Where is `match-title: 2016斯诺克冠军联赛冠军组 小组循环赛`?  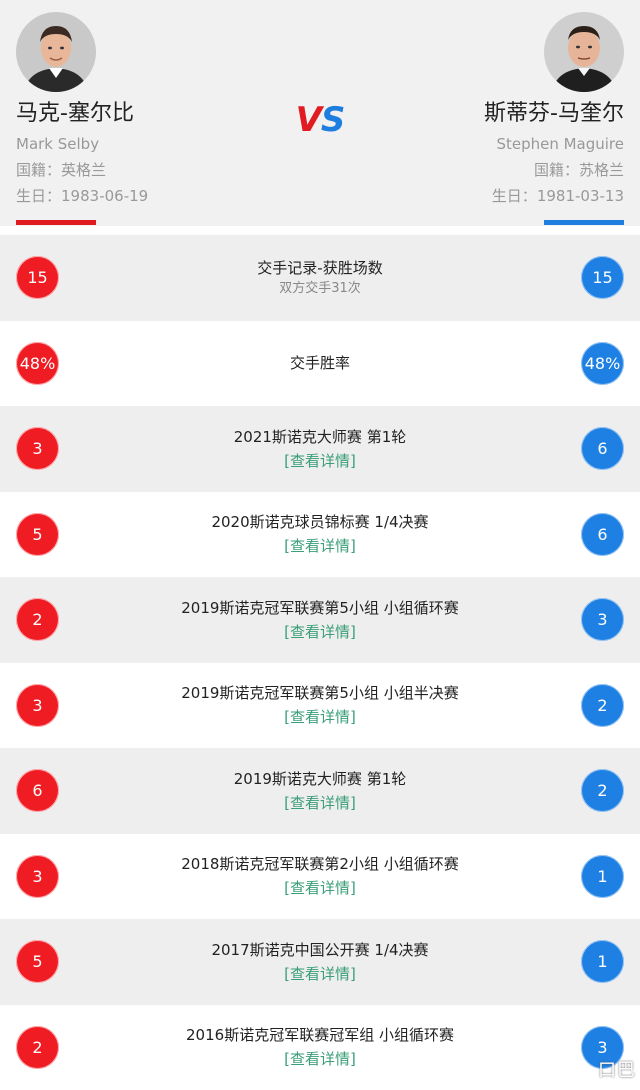
match-title: 2016斯诺克冠军联赛冠军组 小组循环赛 is located at coordinates (320, 1035).